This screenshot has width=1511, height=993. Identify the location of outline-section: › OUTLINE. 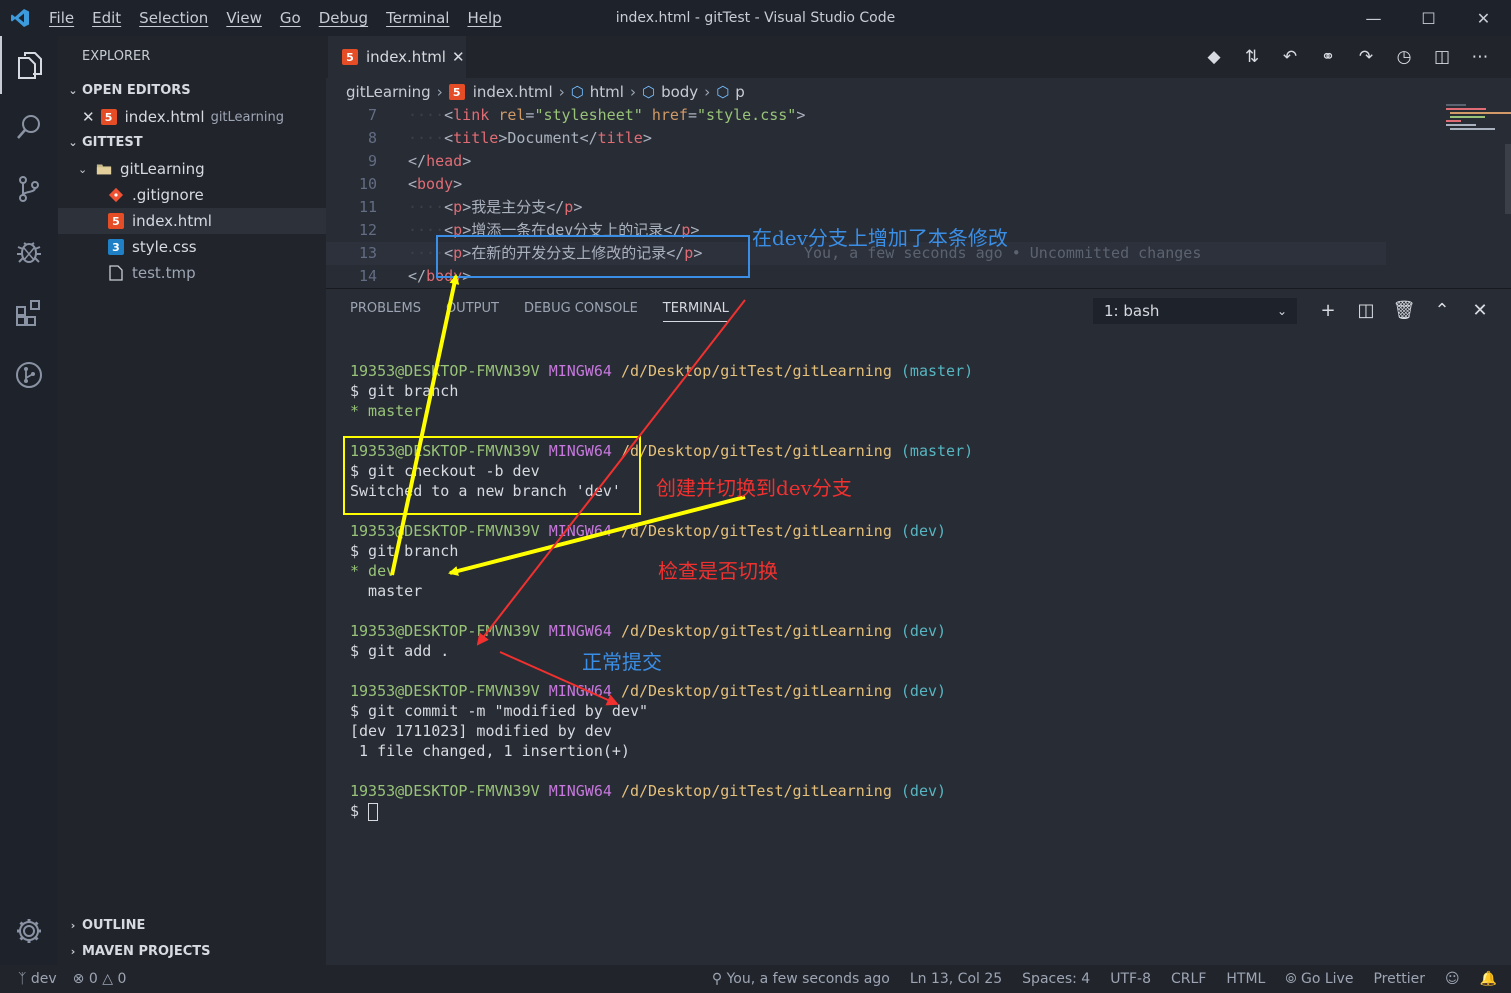
(192, 926).